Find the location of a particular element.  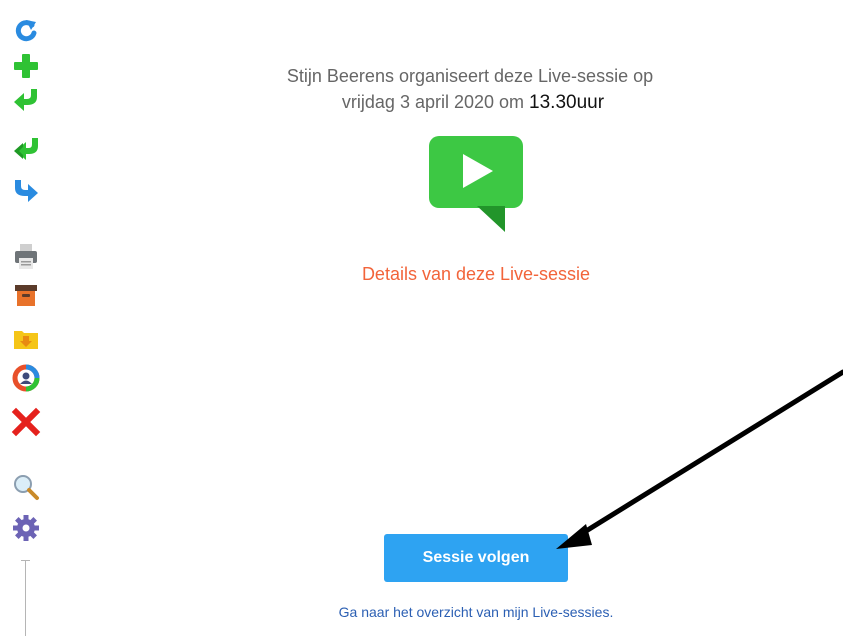

session-details-link: Details van deze Live-sessie is located at coordinates (476, 274).